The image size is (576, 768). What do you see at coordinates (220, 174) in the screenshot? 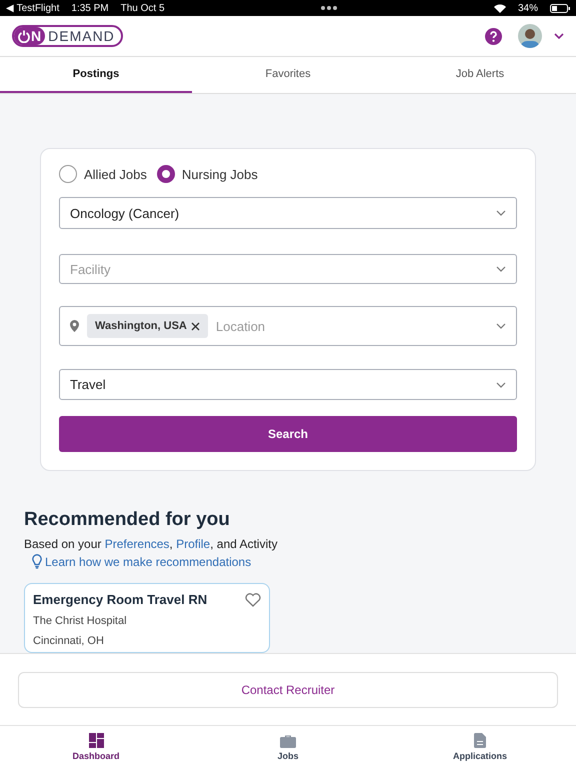
I see `radio-label: Nursing Jobs` at bounding box center [220, 174].